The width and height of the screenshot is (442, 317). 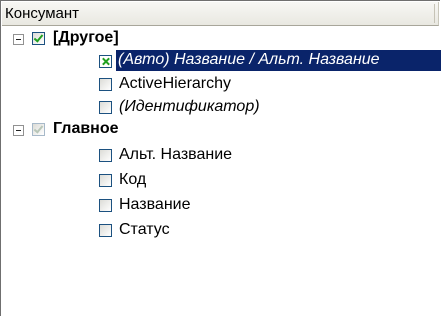 I want to click on checkbox-alt-name, so click(x=105, y=155).